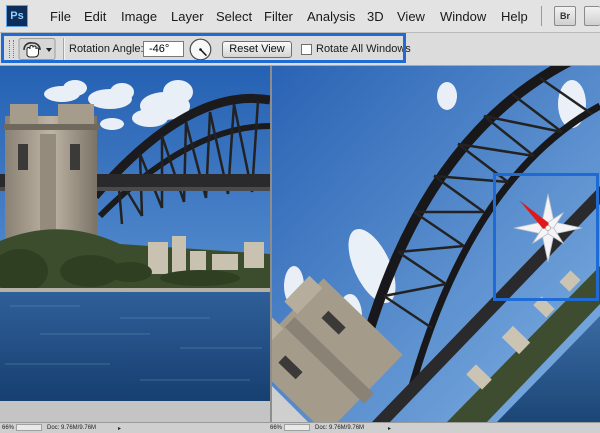  What do you see at coordinates (187, 16) in the screenshot?
I see `menu-layer: Layer` at bounding box center [187, 16].